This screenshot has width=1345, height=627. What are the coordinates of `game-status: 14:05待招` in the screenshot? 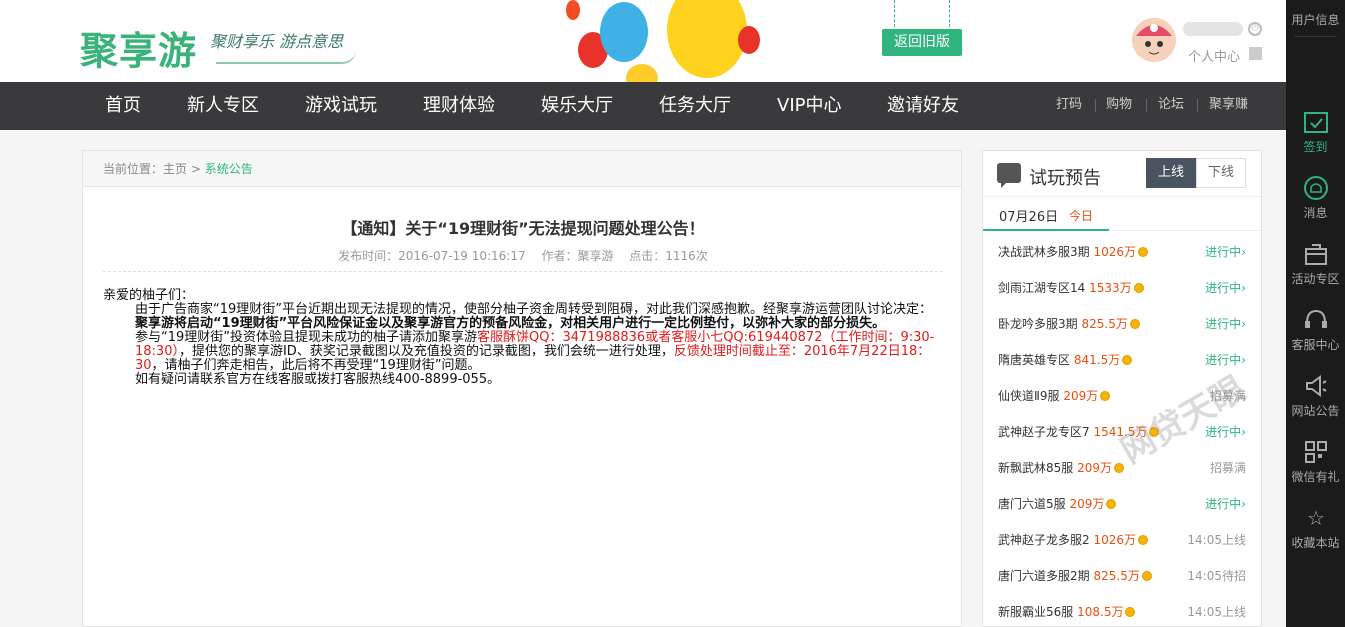 It's located at (1216, 575).